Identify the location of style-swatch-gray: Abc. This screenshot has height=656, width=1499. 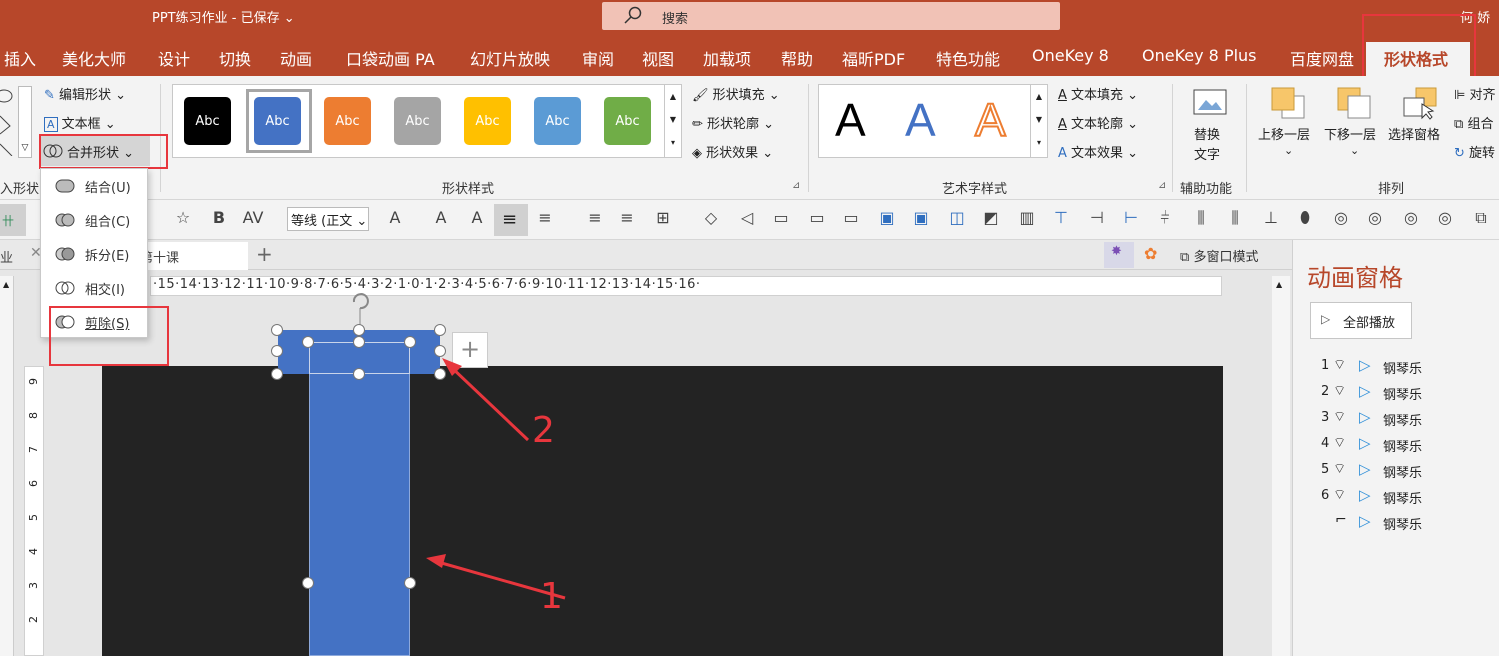
(417, 121).